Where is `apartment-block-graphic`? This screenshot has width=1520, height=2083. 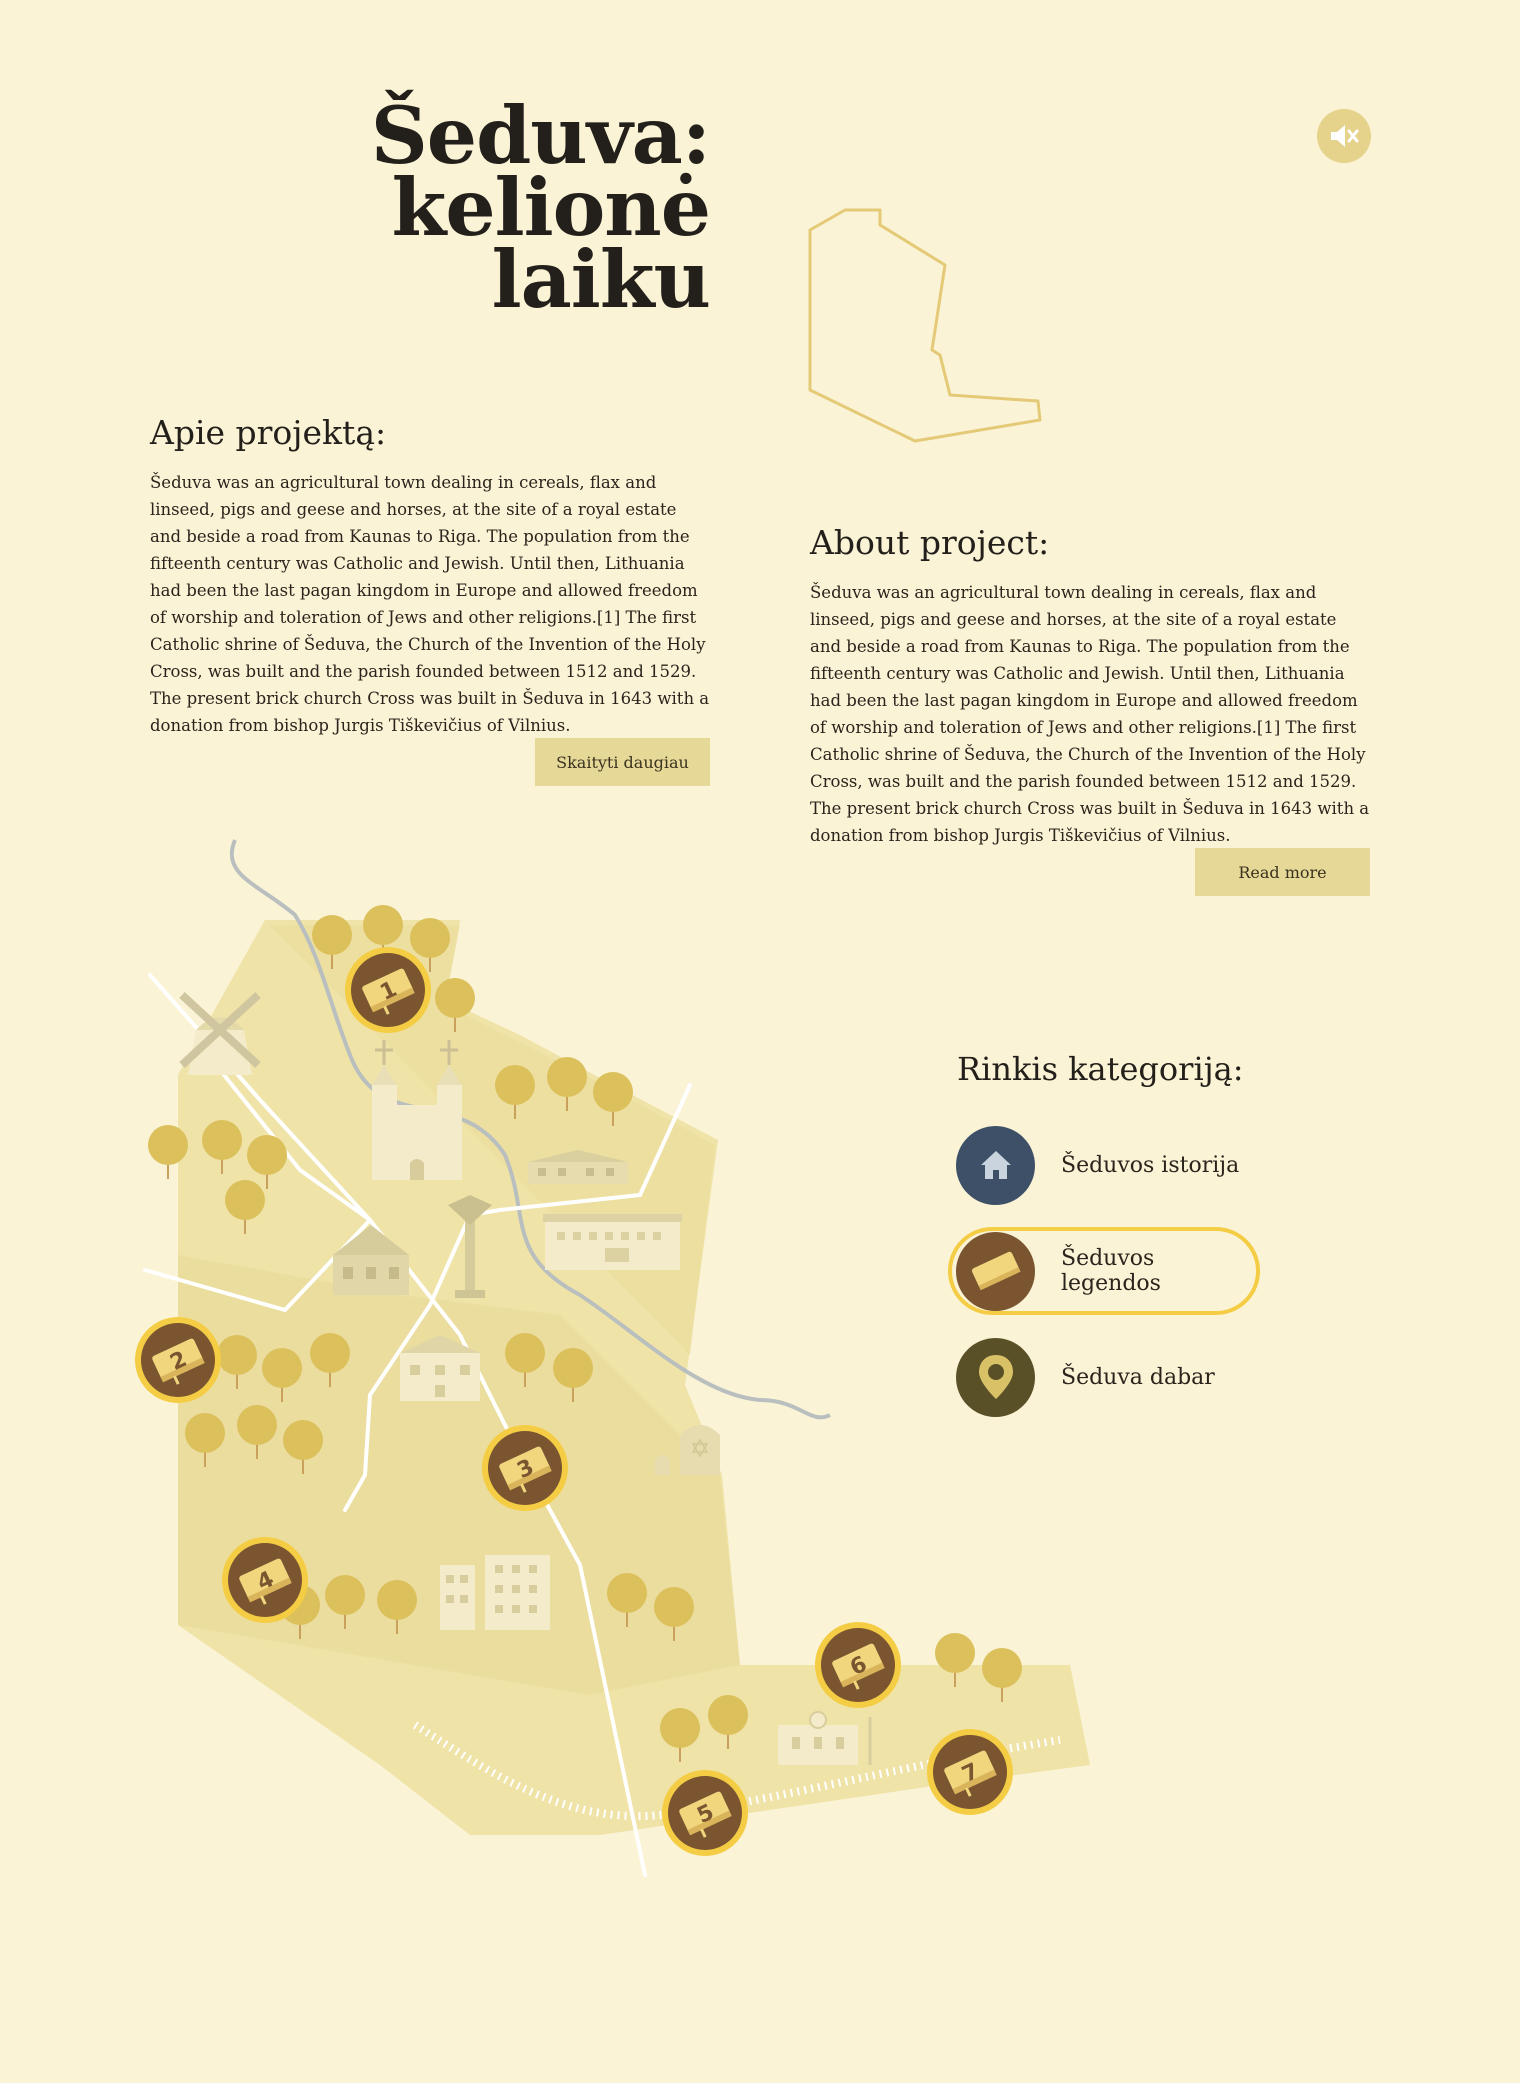 apartment-block-graphic is located at coordinates (495, 1592).